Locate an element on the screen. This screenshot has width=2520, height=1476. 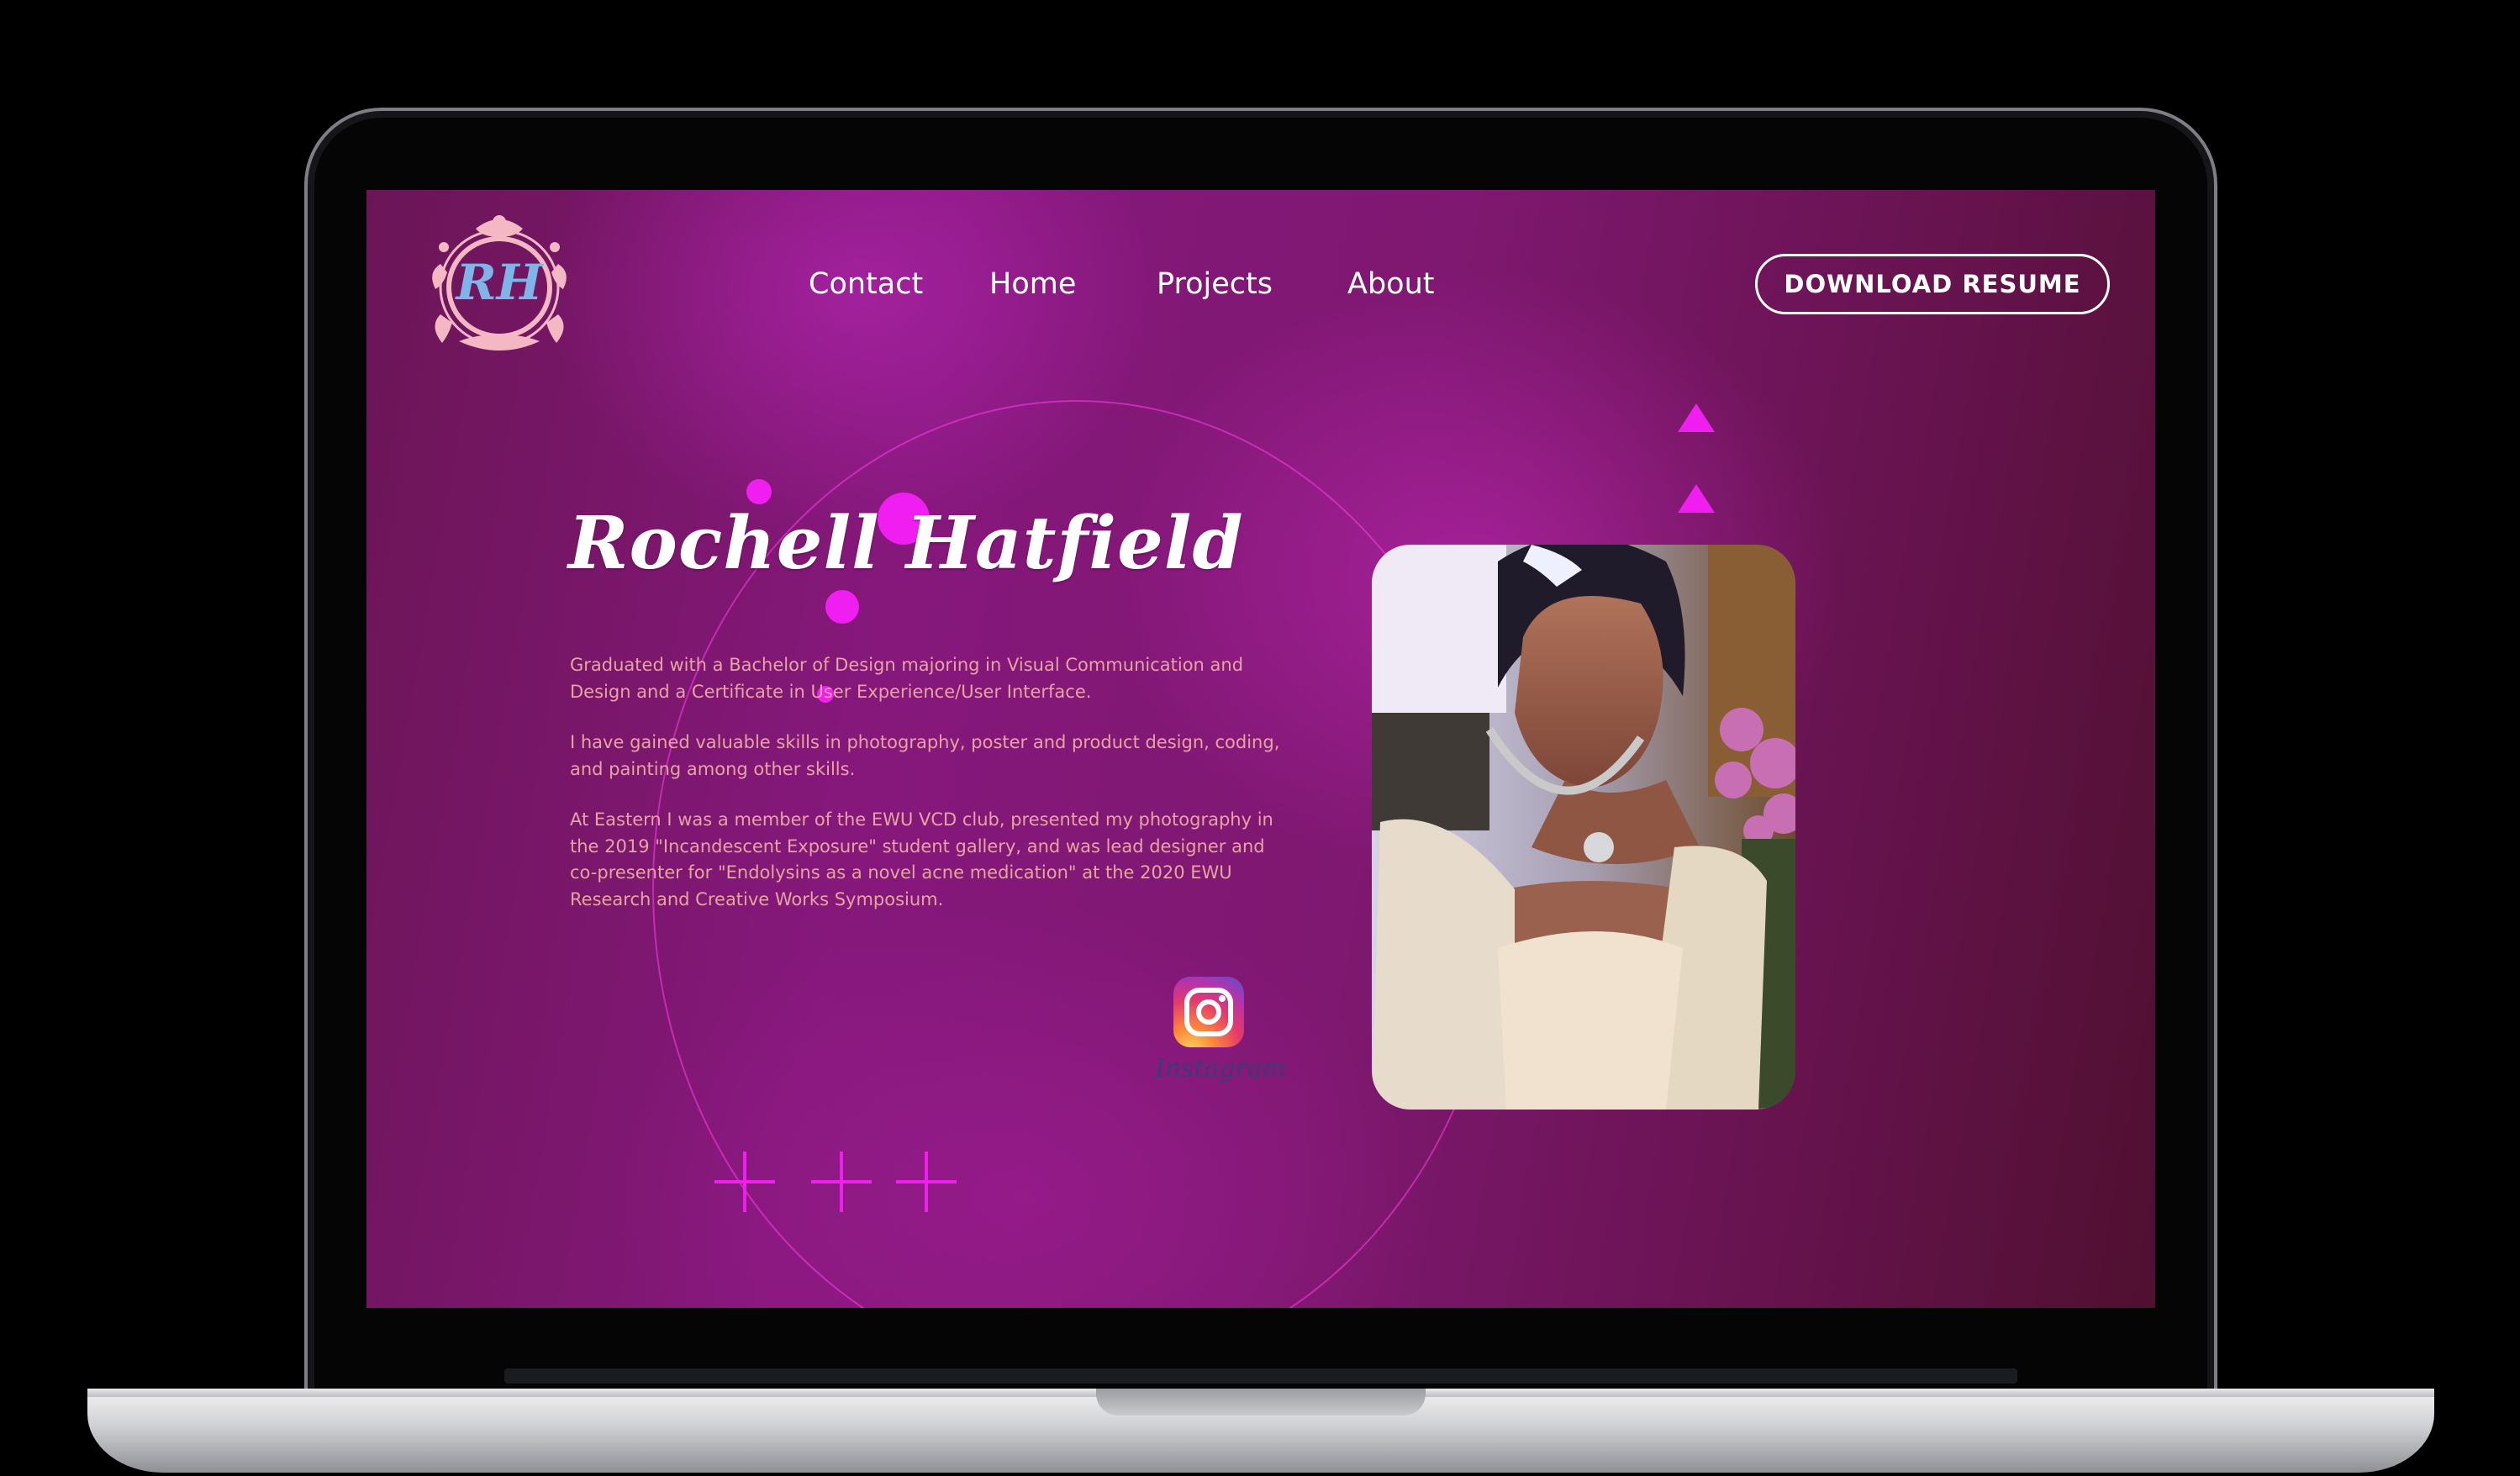
logo-monogram: RH is located at coordinates (499, 282).